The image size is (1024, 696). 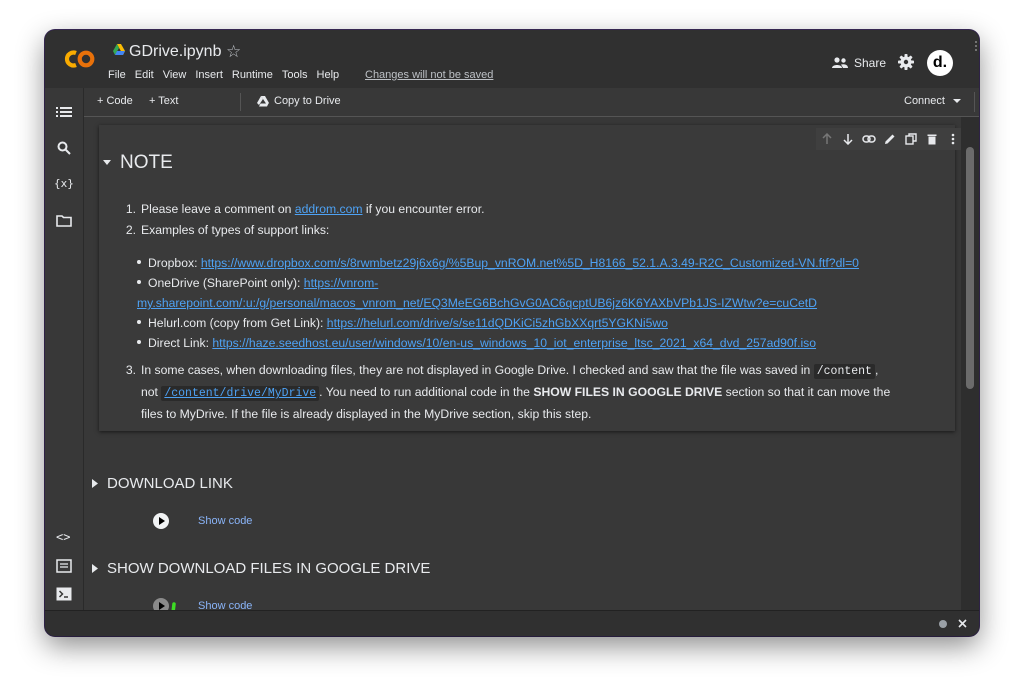 I want to click on copy-to-drive-button: Copy to Drive, so click(x=299, y=101).